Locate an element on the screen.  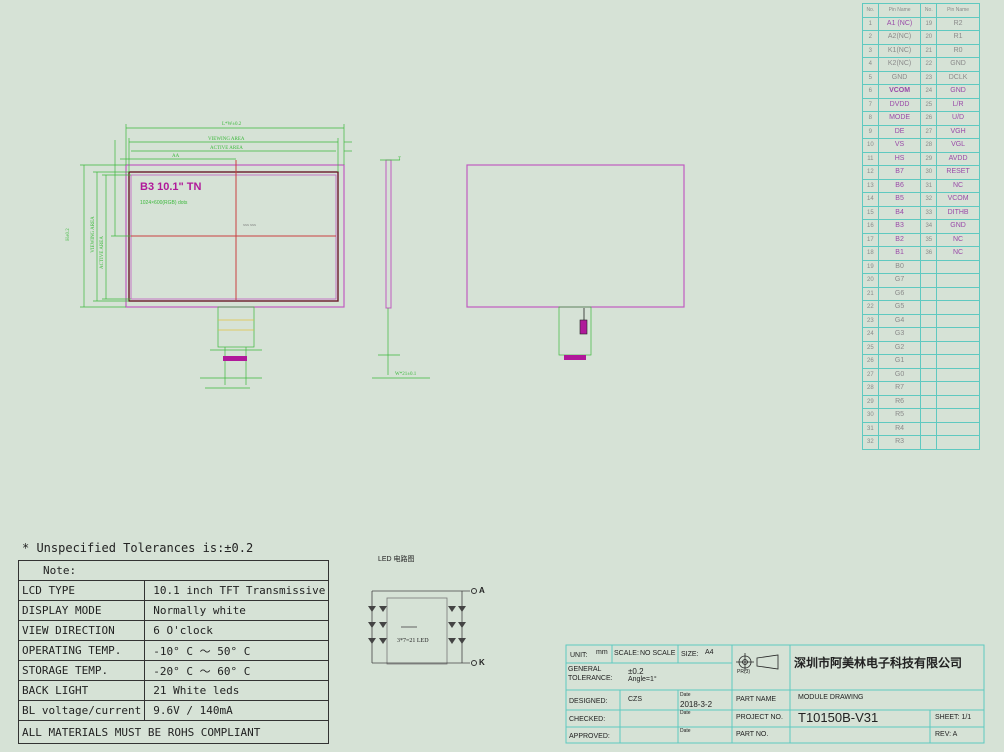
pin-row: 10 VS 28 VGL is located at coordinates (921, 145).